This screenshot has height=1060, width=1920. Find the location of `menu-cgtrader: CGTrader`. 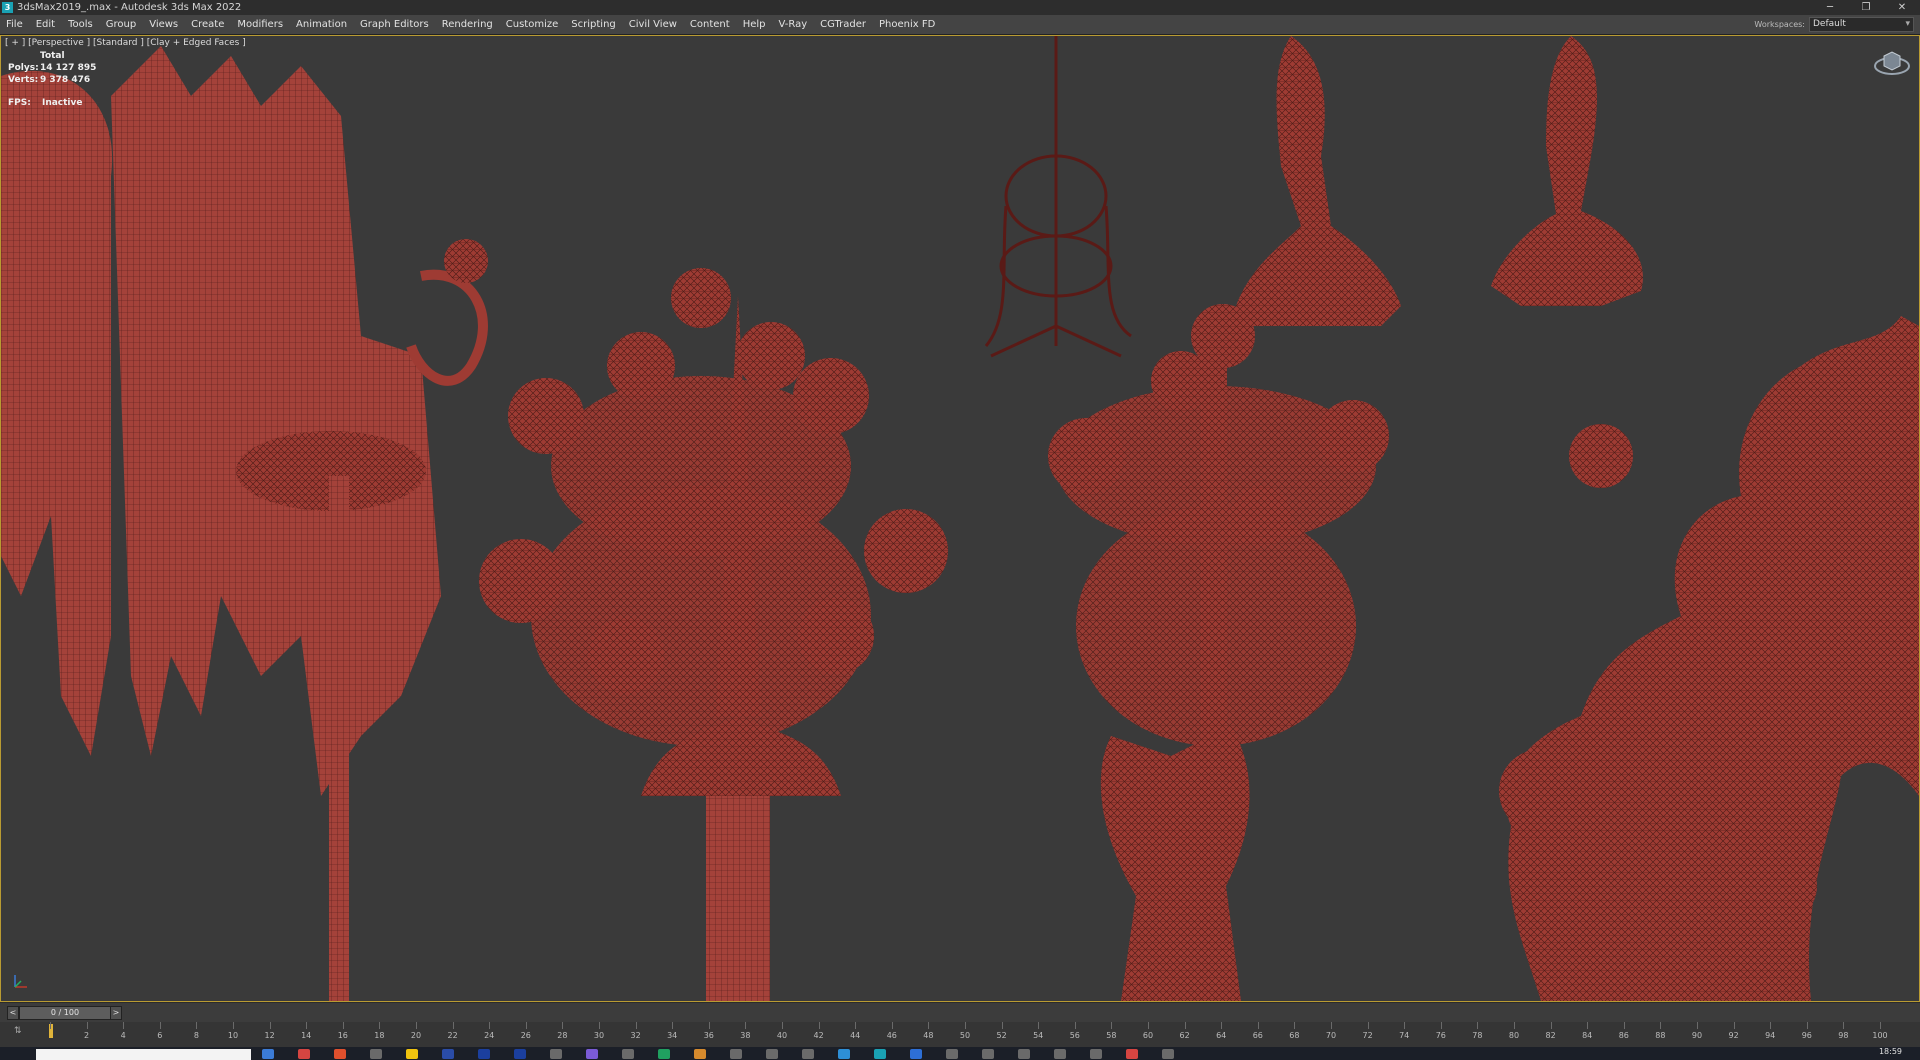

menu-cgtrader: CGTrader is located at coordinates (843, 24).